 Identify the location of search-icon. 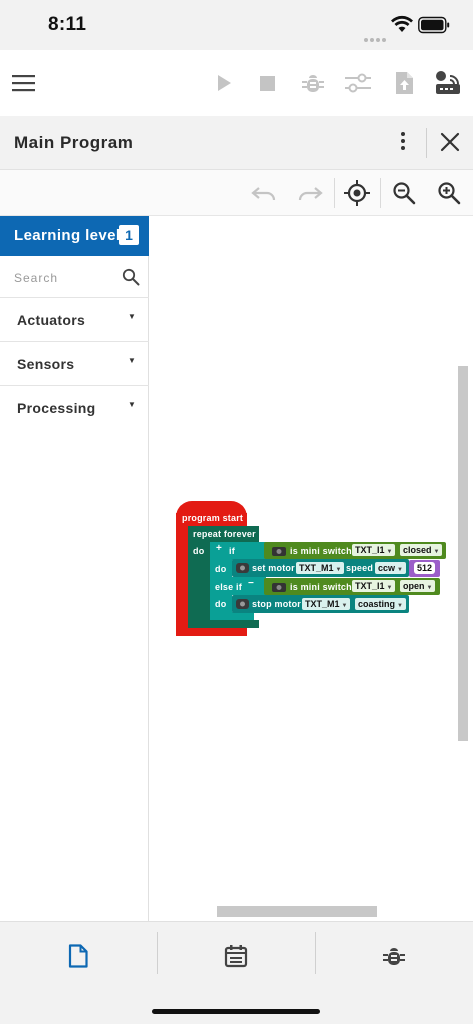
(131, 277).